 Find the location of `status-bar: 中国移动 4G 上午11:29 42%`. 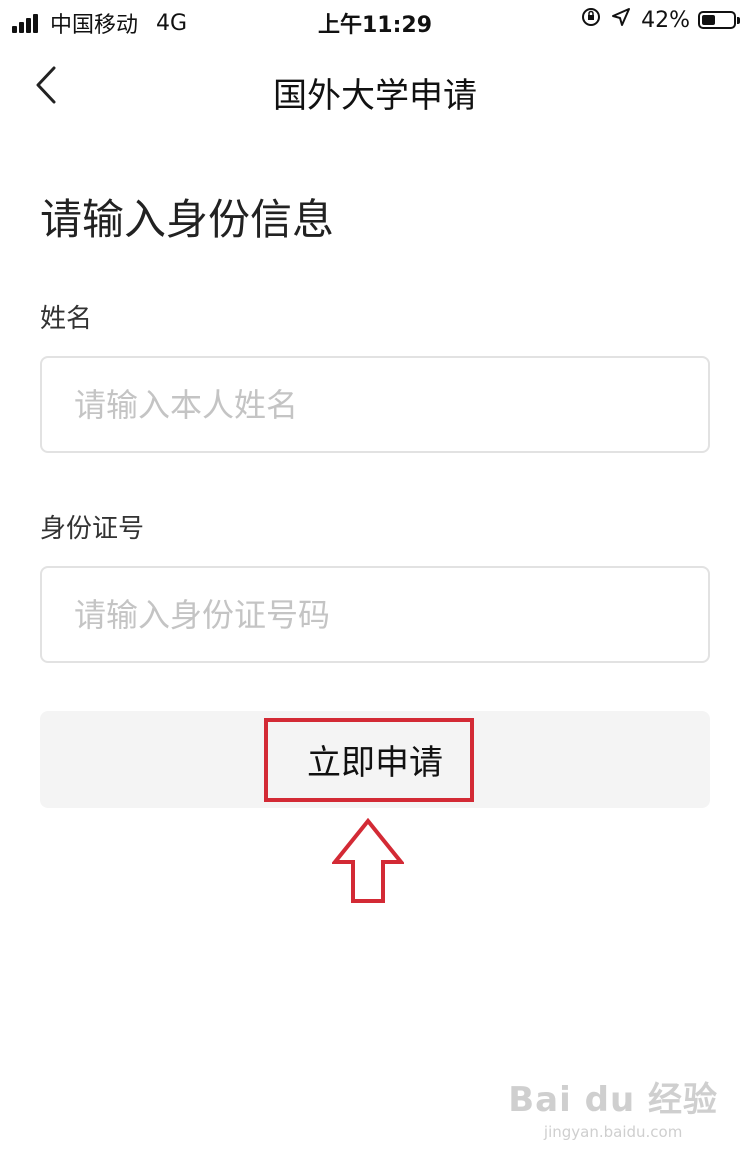

status-bar: 中国移动 4G 上午11:29 42% is located at coordinates (375, 21).